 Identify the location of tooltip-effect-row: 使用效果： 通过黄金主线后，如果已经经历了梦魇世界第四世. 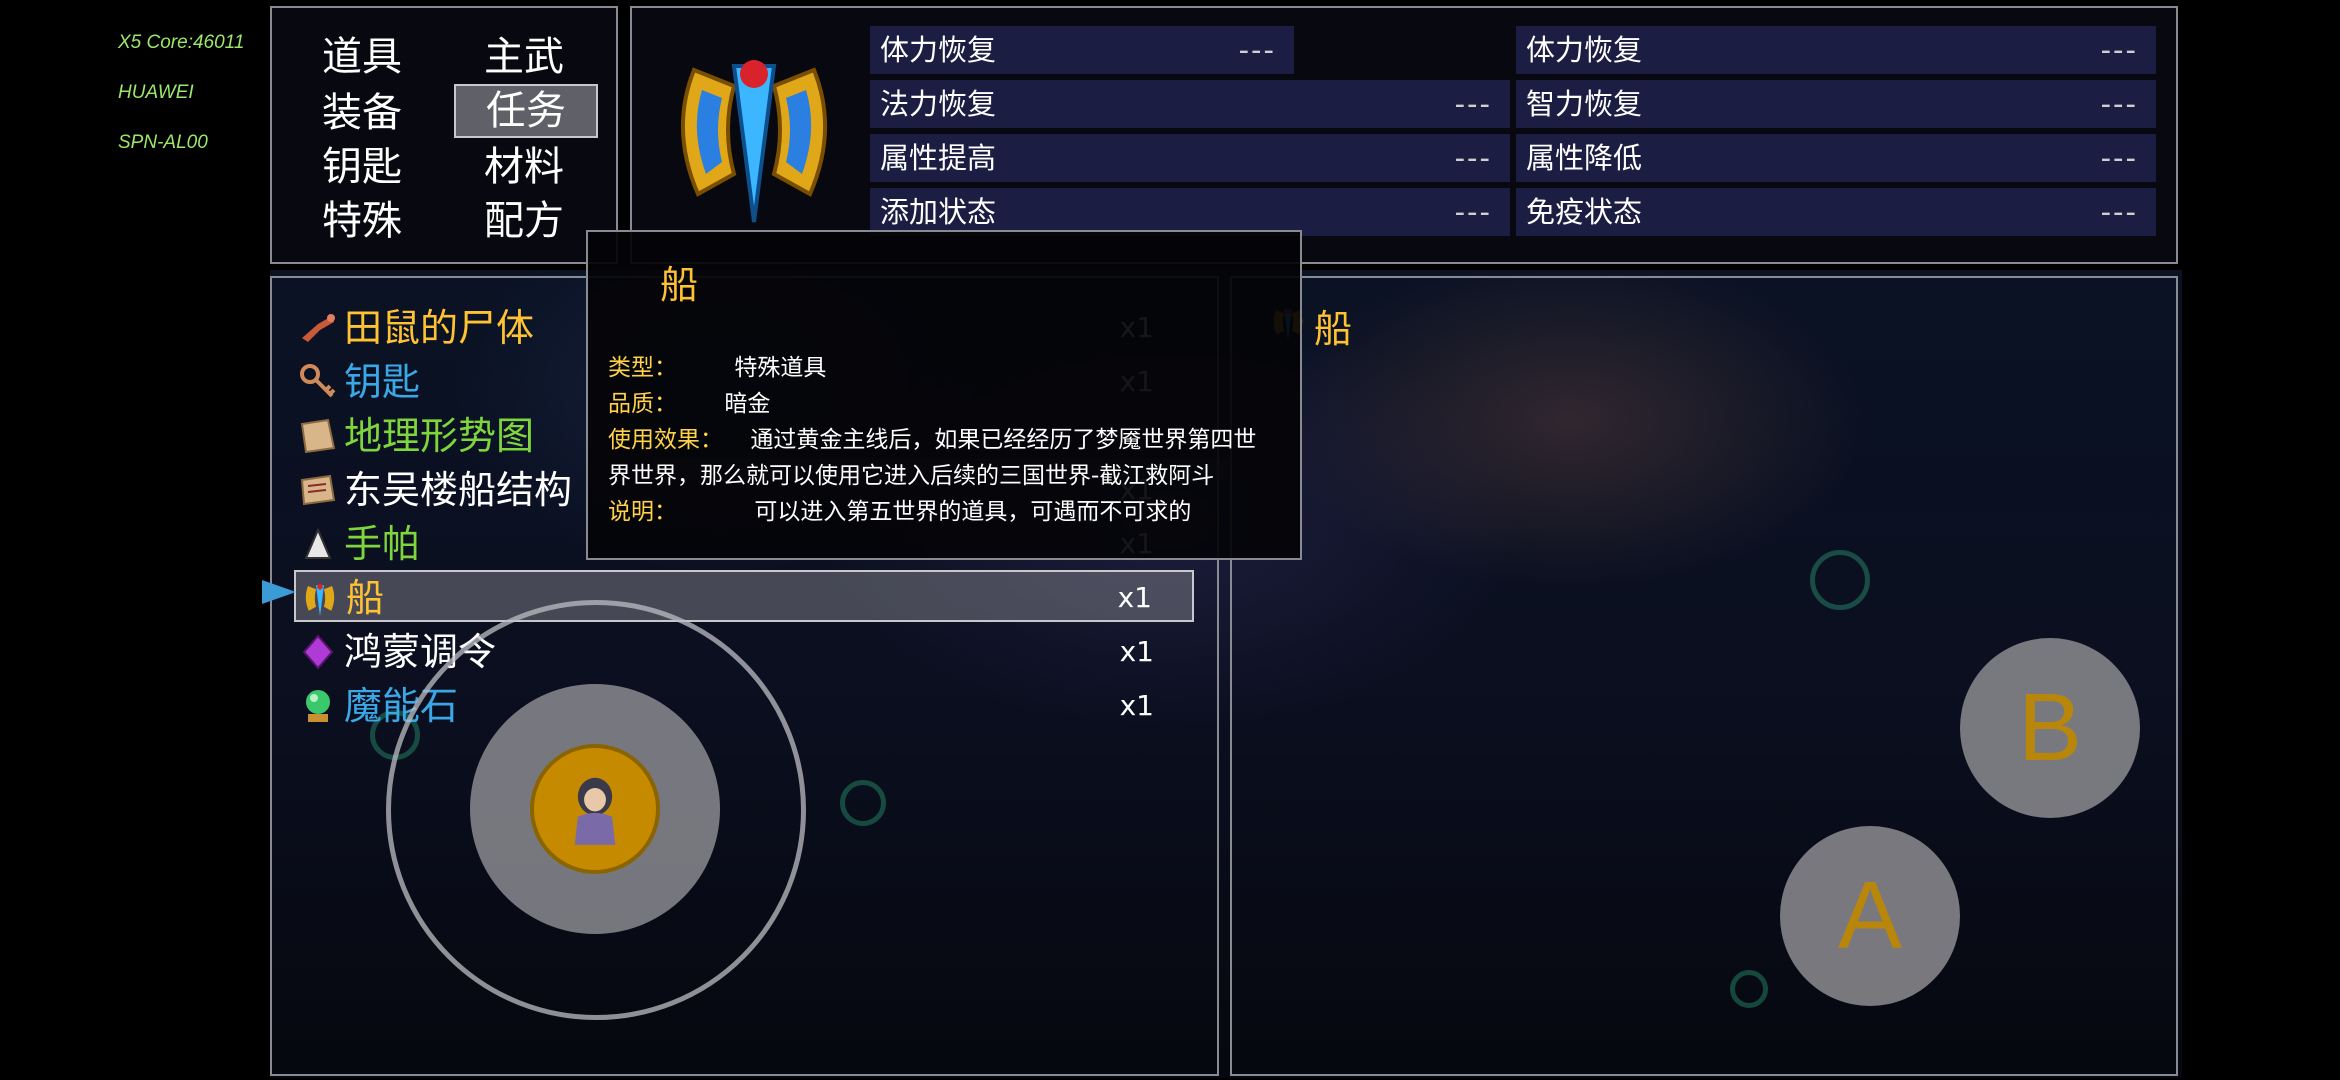
(932, 437).